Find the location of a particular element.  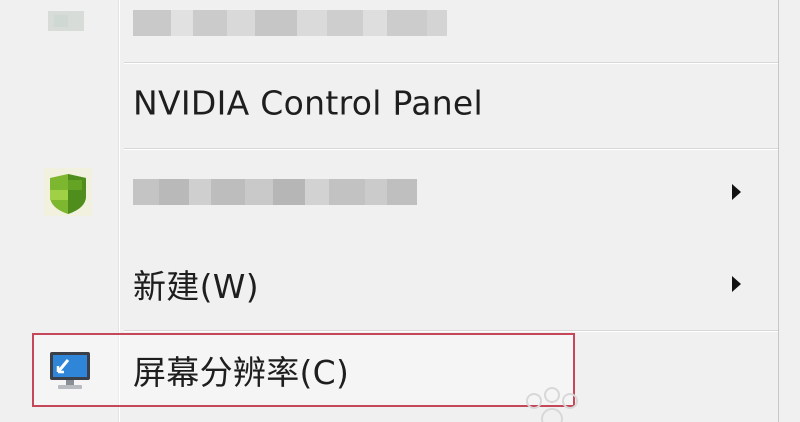

menu-item-obscured-submenu is located at coordinates (389, 192).